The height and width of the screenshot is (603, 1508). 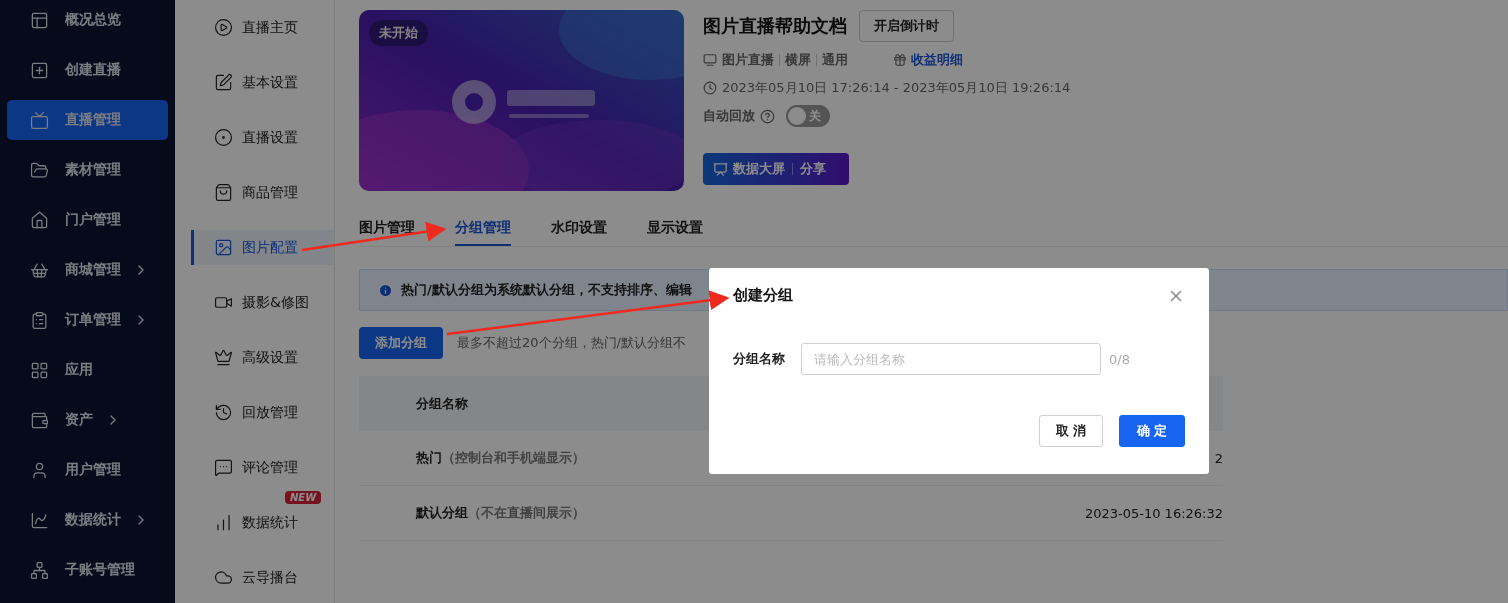 I want to click on cancel-button: 取 消, so click(x=1071, y=431).